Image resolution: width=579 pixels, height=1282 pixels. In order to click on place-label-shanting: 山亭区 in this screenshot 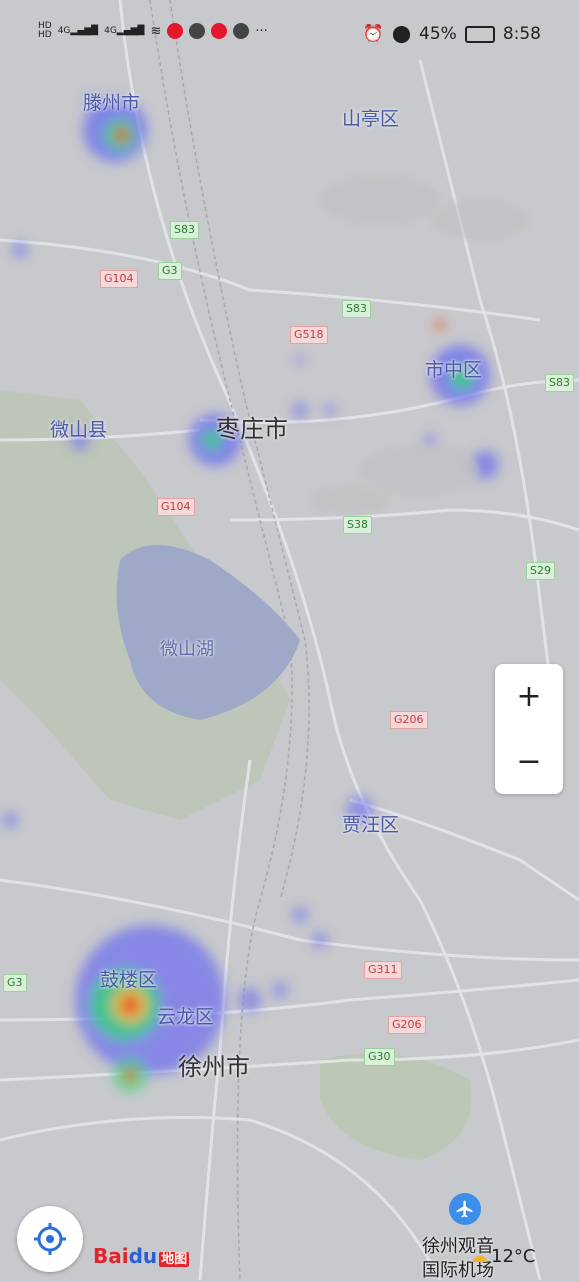, I will do `click(370, 117)`.